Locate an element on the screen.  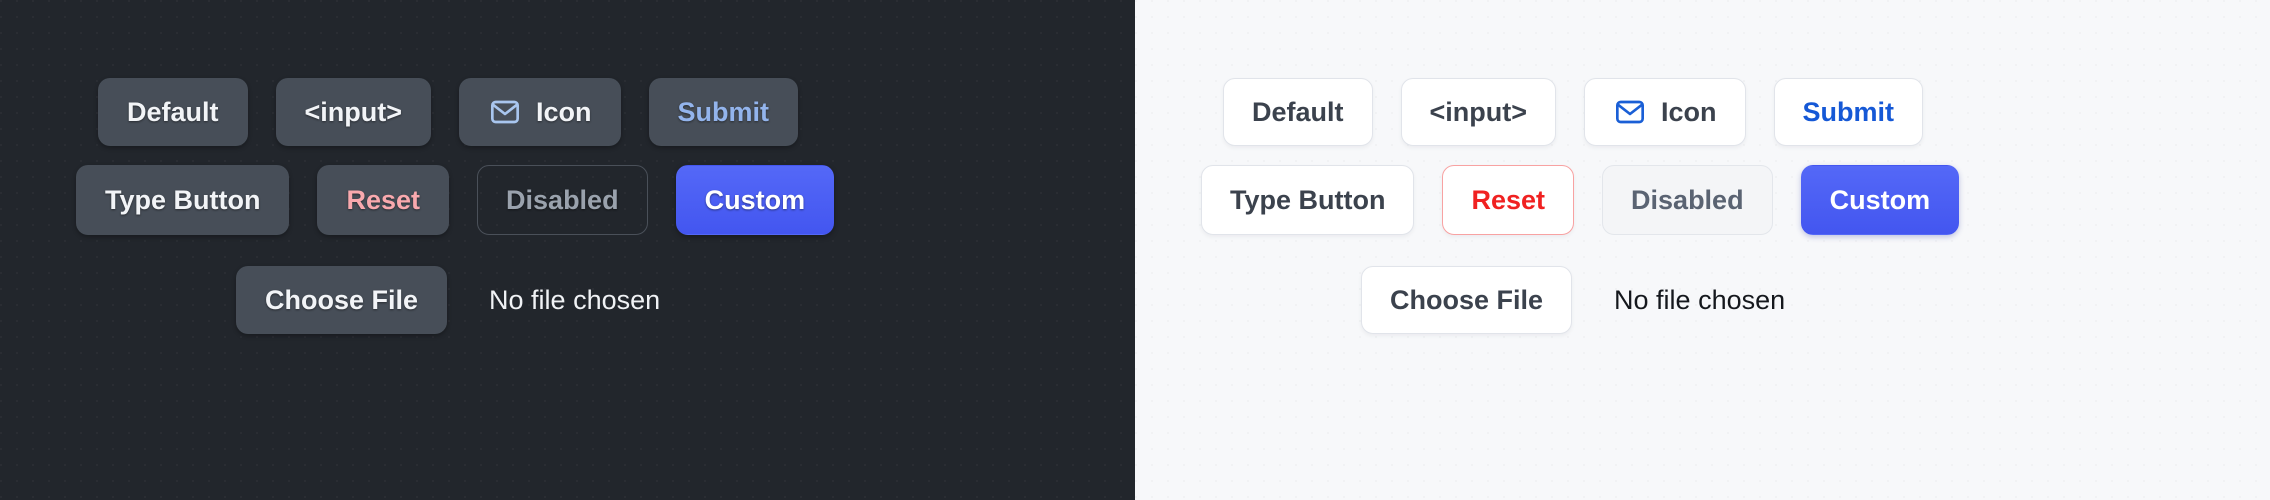
button-reset-light: Reset is located at coordinates (1508, 200).